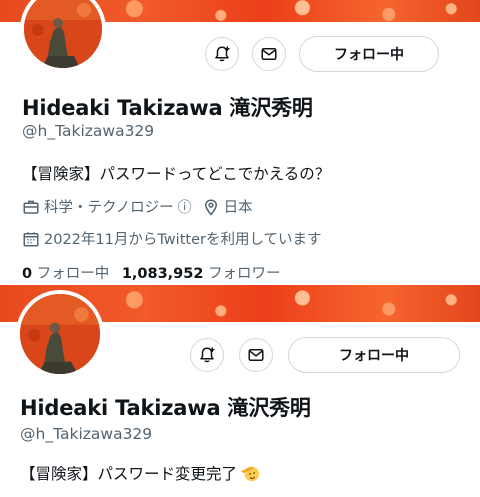 Image resolution: width=480 pixels, height=497 pixels. I want to click on profile-bio-row: 【冒険家】パスワード変更完了, so click(140, 473).